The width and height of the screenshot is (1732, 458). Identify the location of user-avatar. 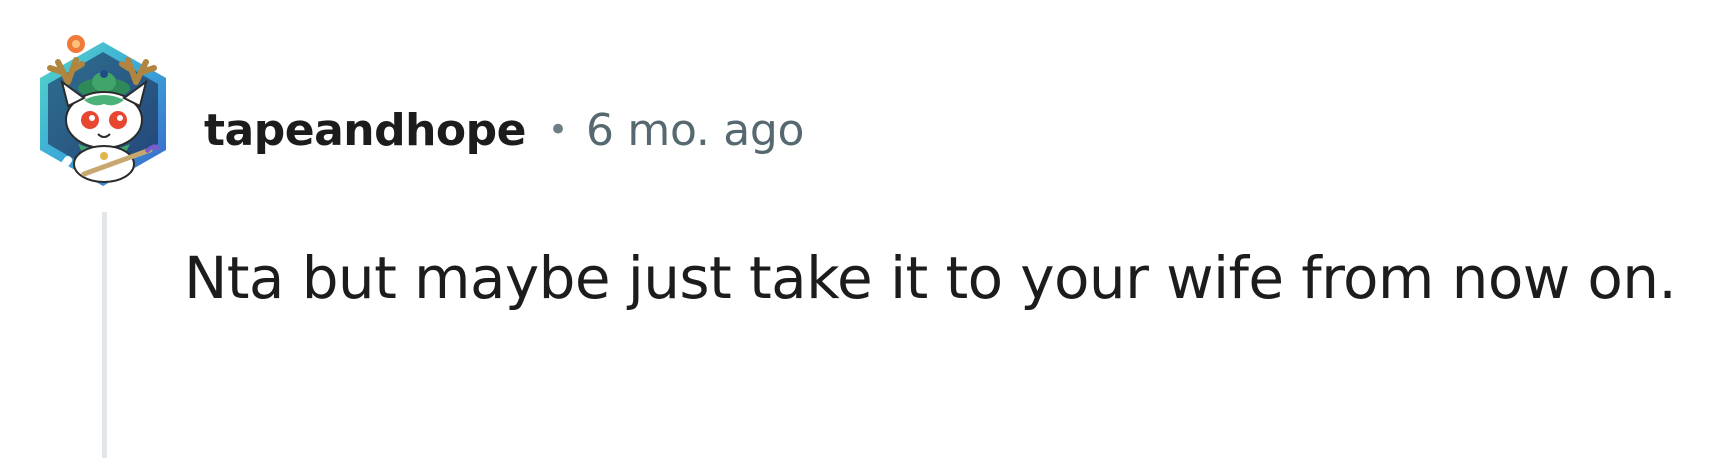
(103, 114).